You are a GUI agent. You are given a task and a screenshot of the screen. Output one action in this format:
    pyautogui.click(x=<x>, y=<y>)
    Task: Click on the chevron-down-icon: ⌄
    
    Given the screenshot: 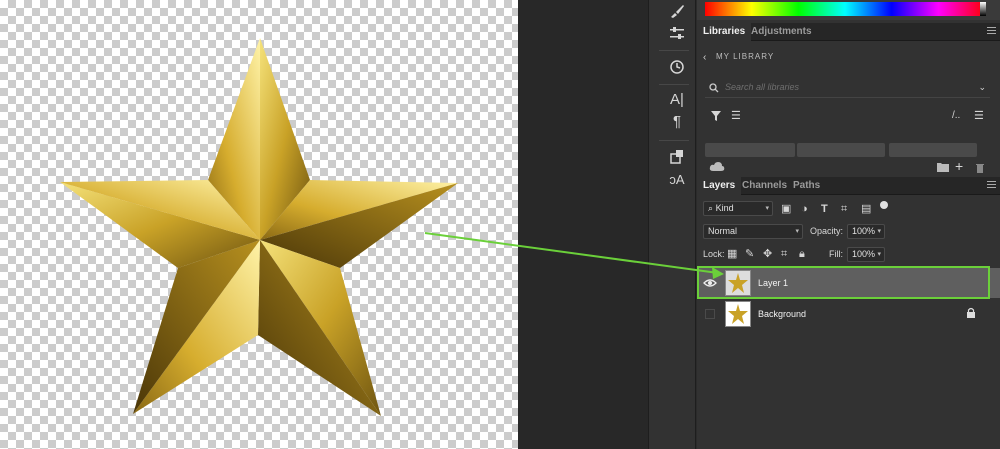 What is the action you would take?
    pyautogui.click(x=982, y=87)
    